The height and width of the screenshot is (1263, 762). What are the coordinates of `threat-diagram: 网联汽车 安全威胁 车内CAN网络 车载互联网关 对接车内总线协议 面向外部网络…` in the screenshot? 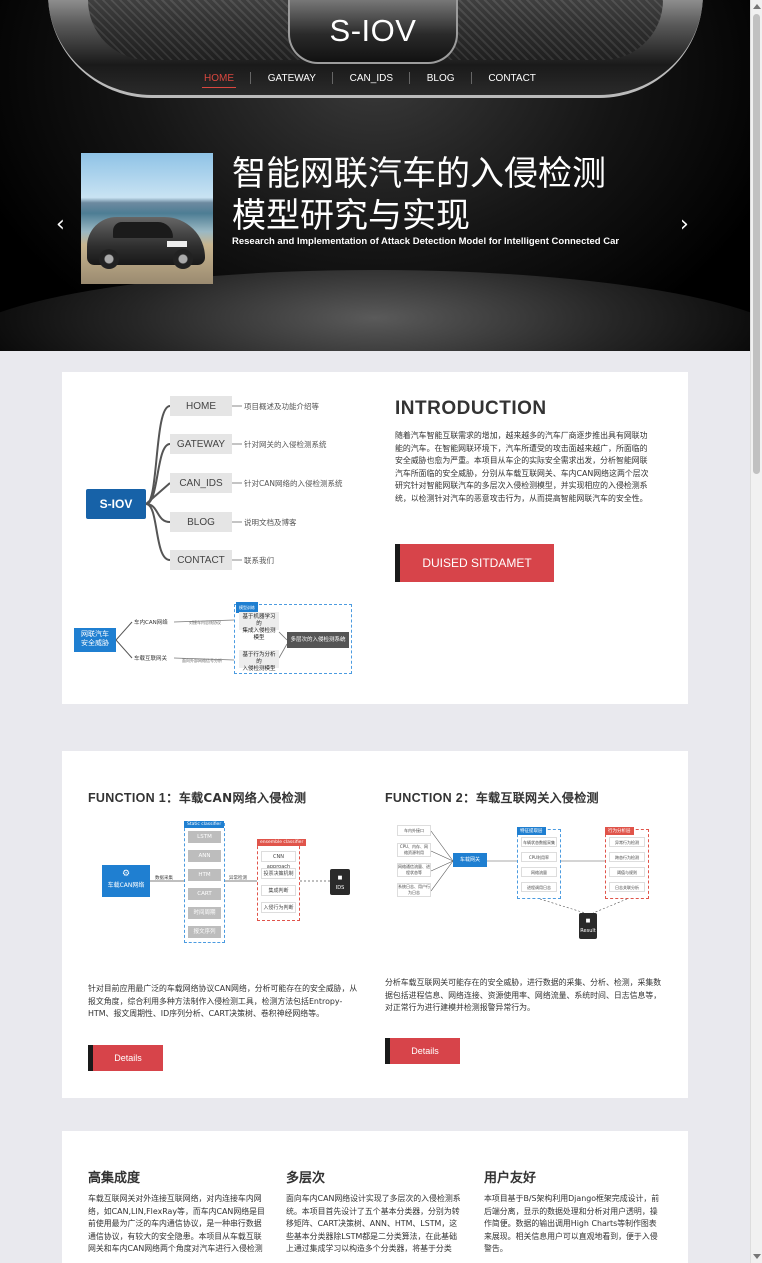 It's located at (214, 639).